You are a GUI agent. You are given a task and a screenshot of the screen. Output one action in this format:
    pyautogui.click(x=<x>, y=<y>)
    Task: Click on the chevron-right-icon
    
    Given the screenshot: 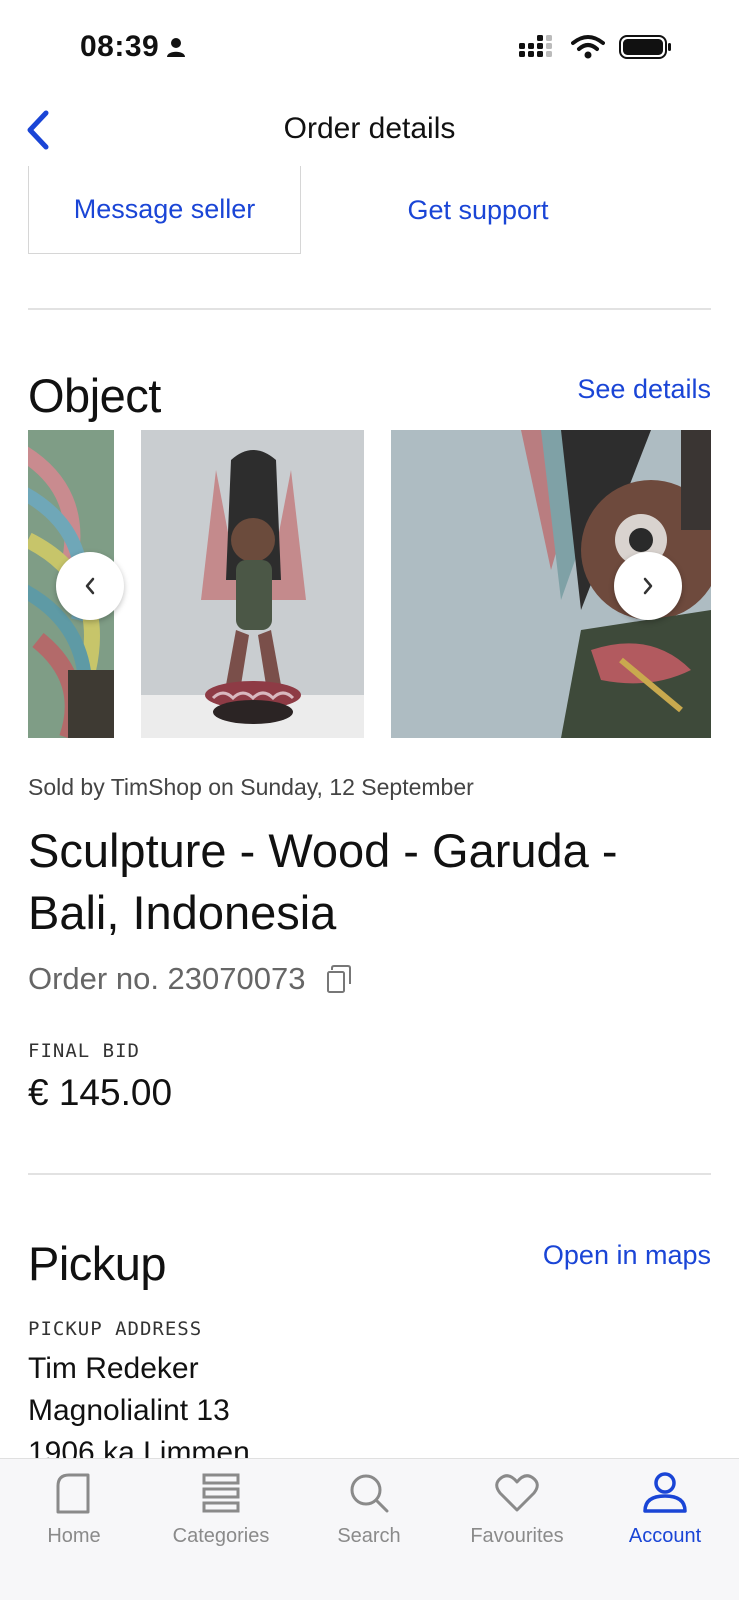 What is the action you would take?
    pyautogui.click(x=648, y=586)
    